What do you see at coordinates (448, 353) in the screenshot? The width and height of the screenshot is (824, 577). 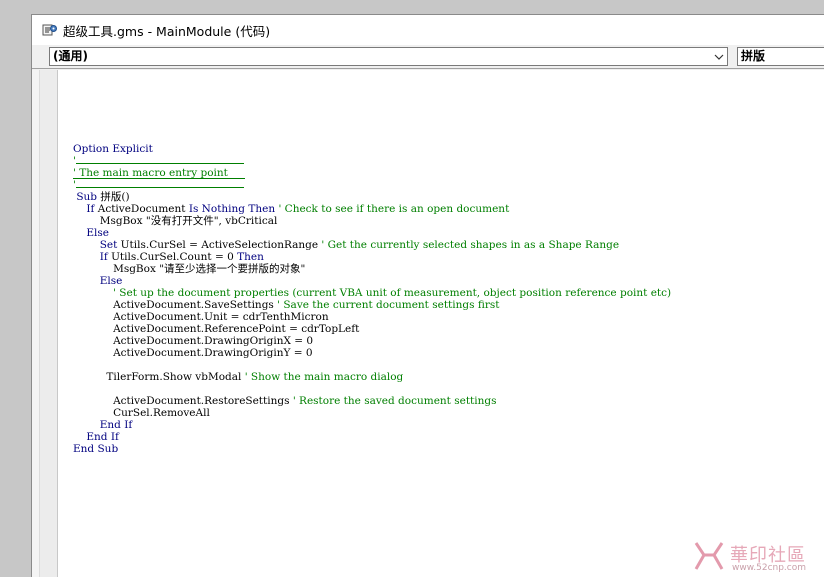 I see `code-line: ActiveDocument.DrawingOriginY = 0` at bounding box center [448, 353].